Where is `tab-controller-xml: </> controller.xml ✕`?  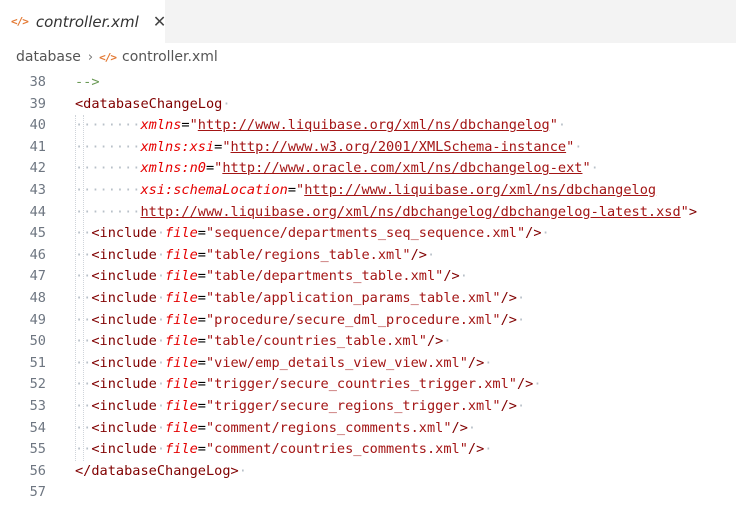 tab-controller-xml: </> controller.xml ✕ is located at coordinates (83, 21).